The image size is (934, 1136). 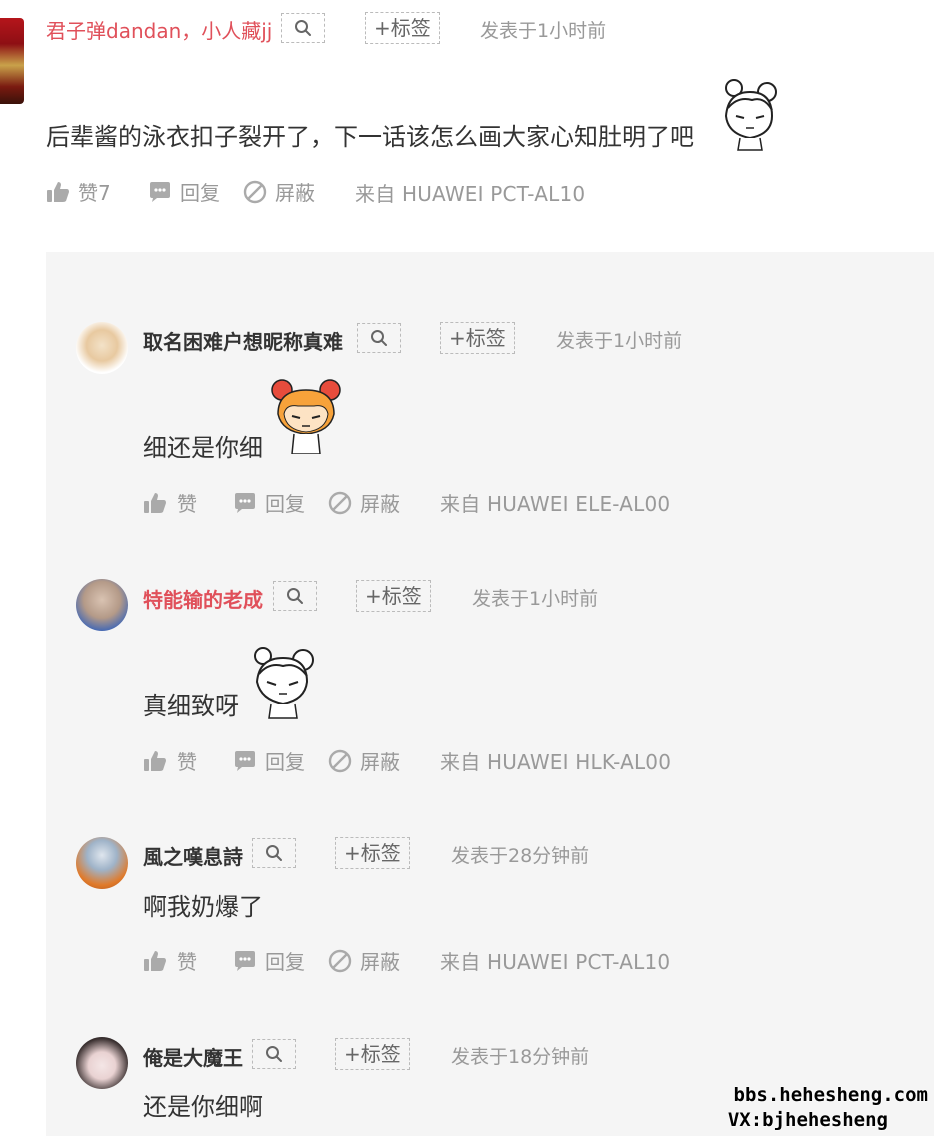 What do you see at coordinates (520, 856) in the screenshot?
I see `reply-3-time: 发表于28分钟前` at bounding box center [520, 856].